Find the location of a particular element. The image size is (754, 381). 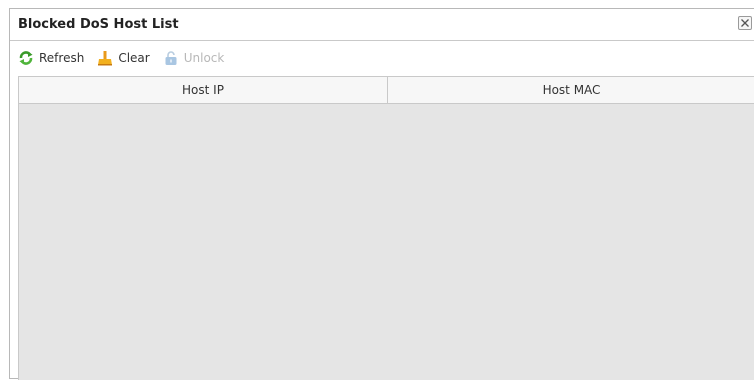

unlock-icon is located at coordinates (171, 58).